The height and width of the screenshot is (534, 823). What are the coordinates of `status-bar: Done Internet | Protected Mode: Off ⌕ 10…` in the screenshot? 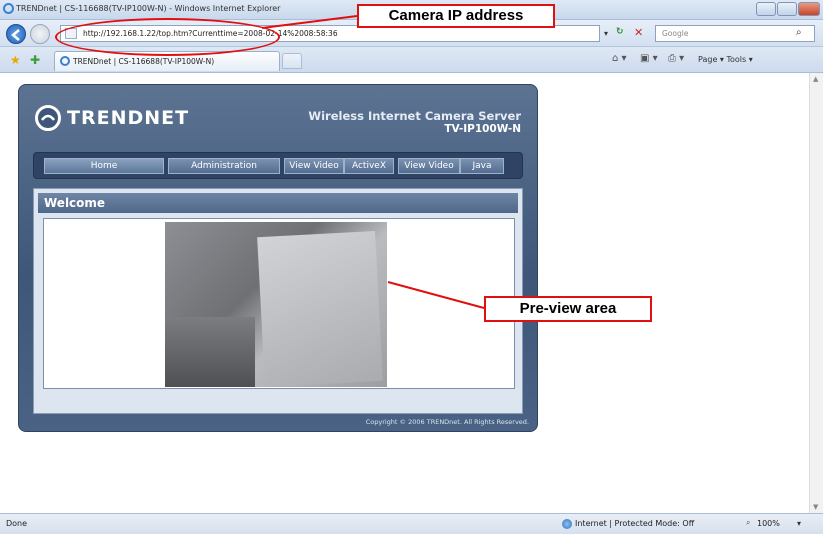 It's located at (411, 523).